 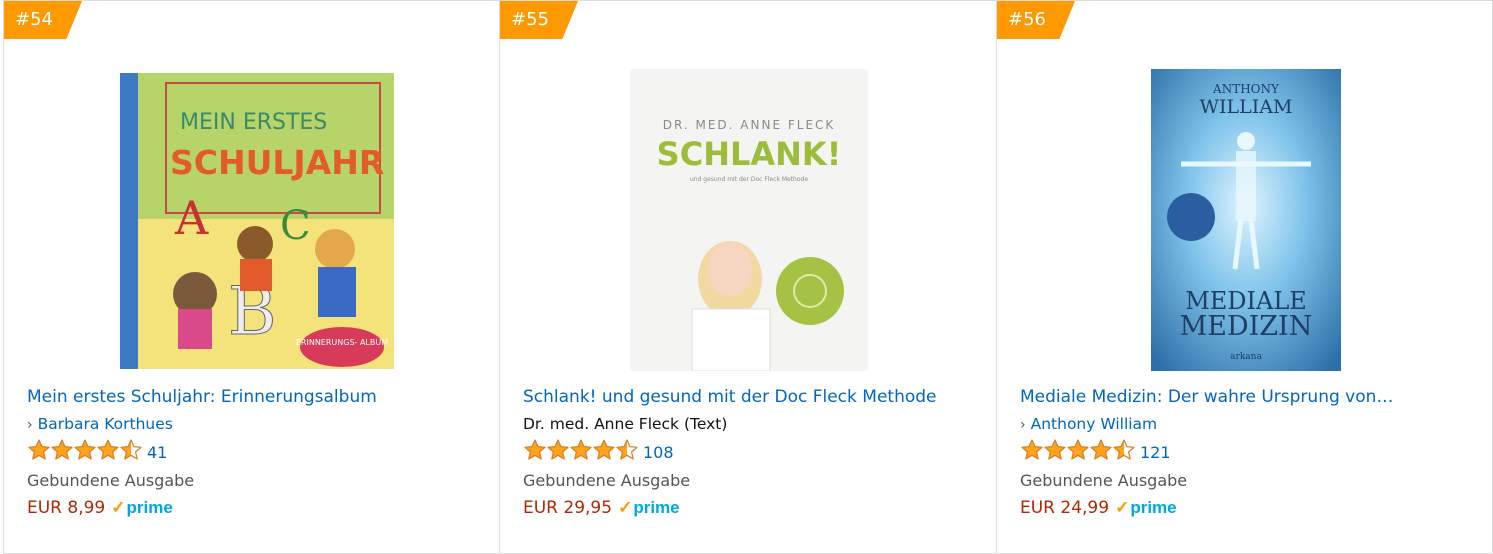 What do you see at coordinates (1246, 107) in the screenshot?
I see `cover-author-last: WILLIAM` at bounding box center [1246, 107].